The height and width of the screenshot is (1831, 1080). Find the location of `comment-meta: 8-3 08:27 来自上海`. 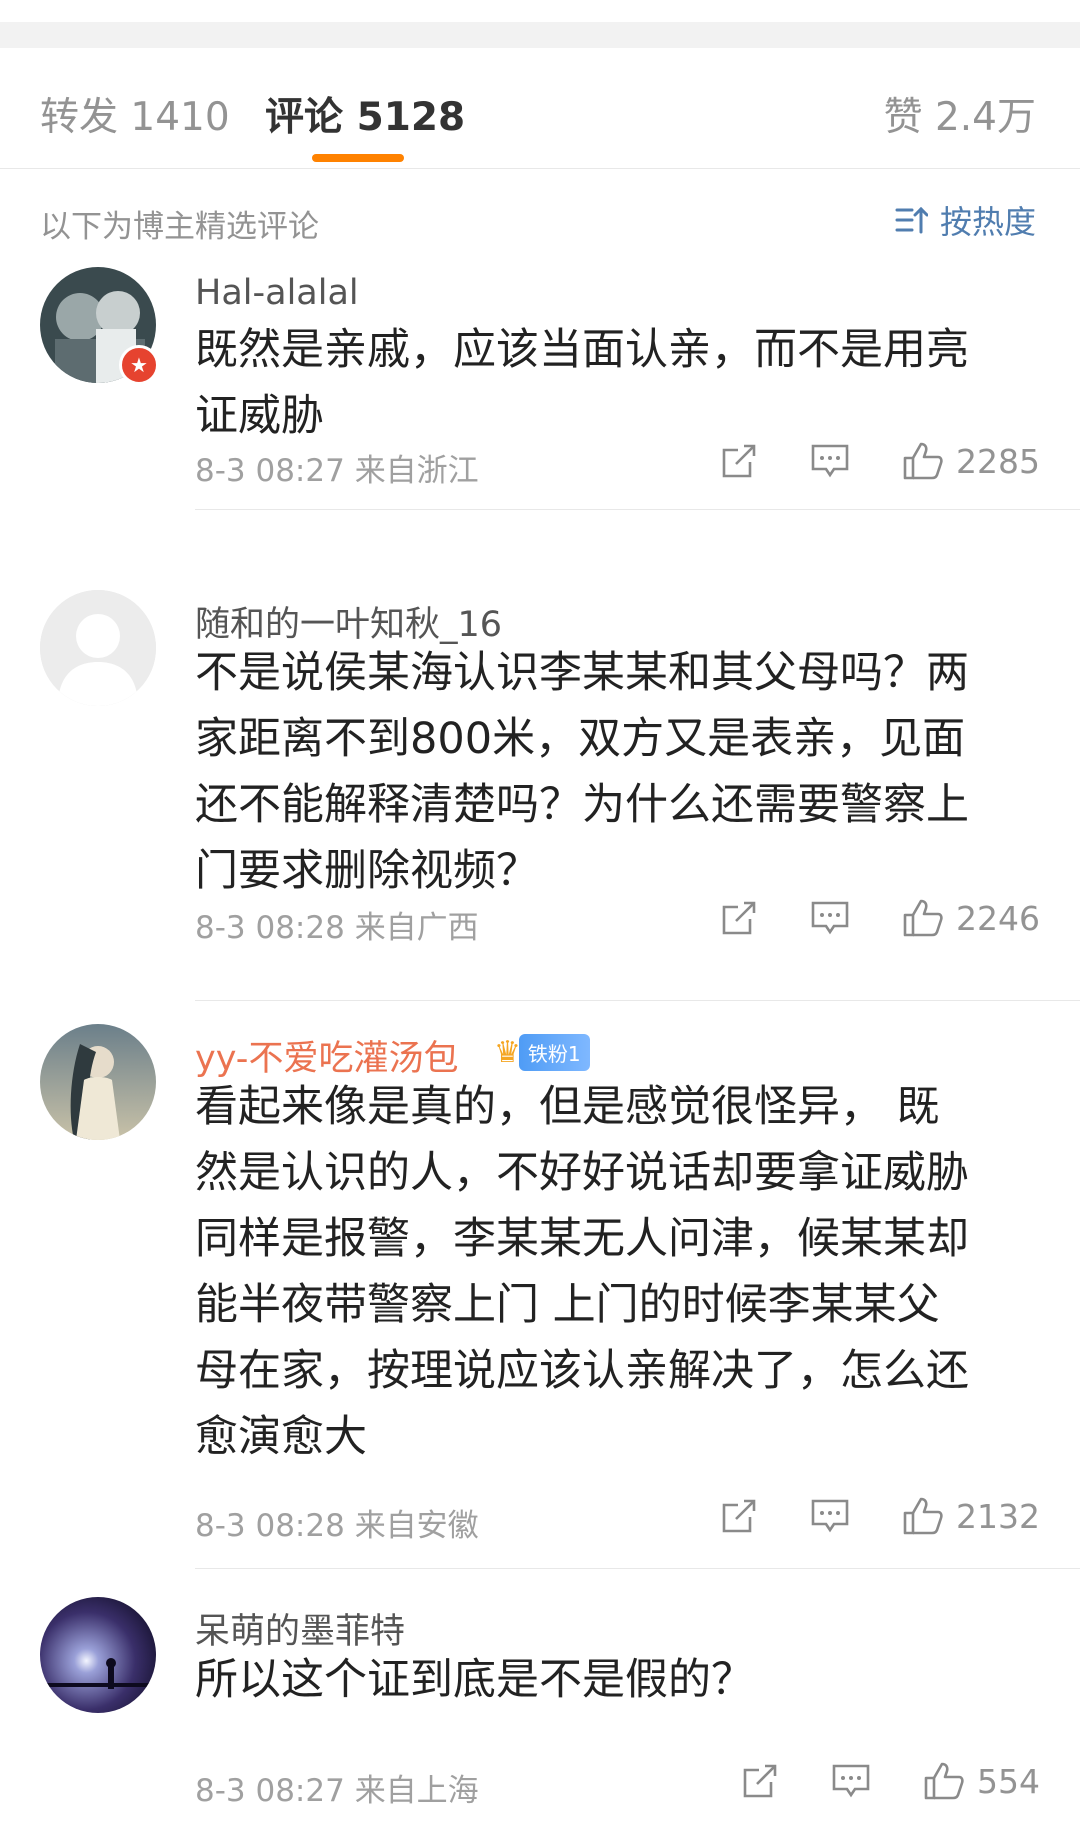

comment-meta: 8-3 08:27 来自上海 is located at coordinates (337, 1787).